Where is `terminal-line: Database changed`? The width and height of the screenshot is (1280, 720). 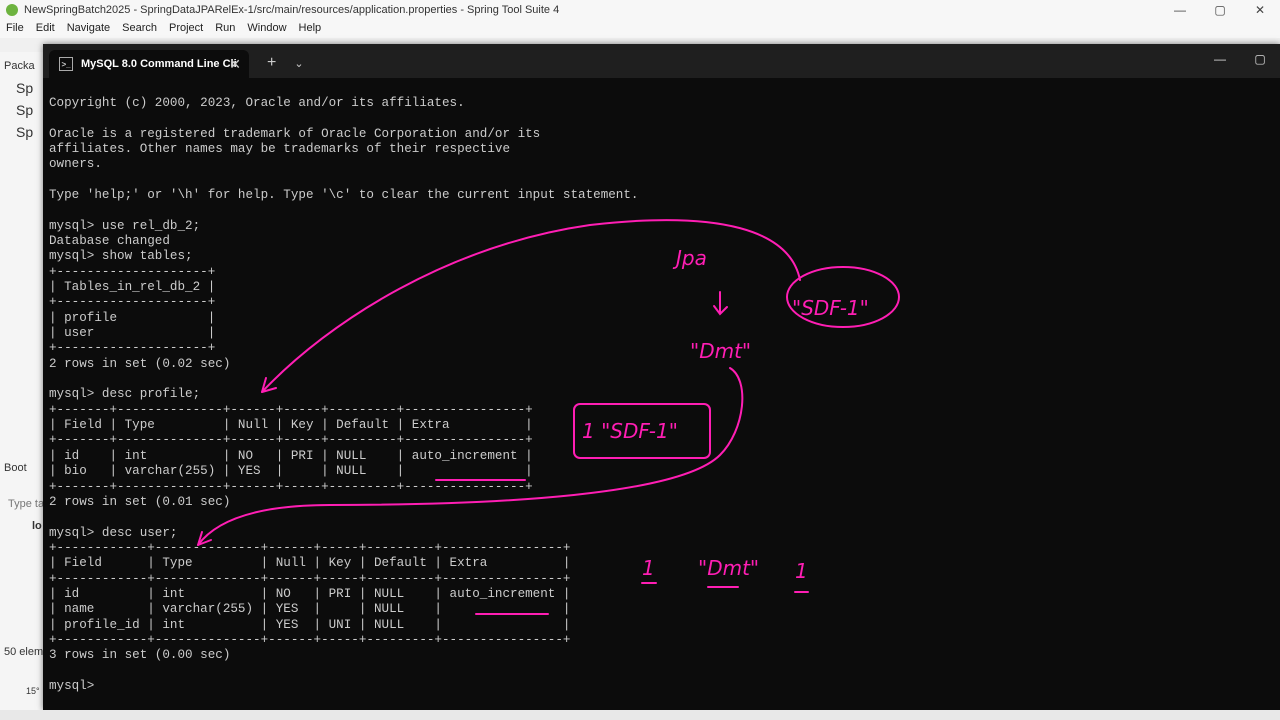
terminal-line: Database changed is located at coordinates (109, 241).